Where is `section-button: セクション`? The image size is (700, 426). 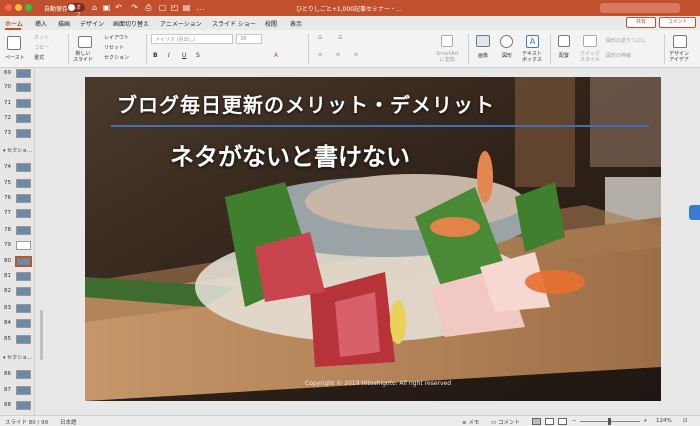 section-button: セクション is located at coordinates (116, 57).